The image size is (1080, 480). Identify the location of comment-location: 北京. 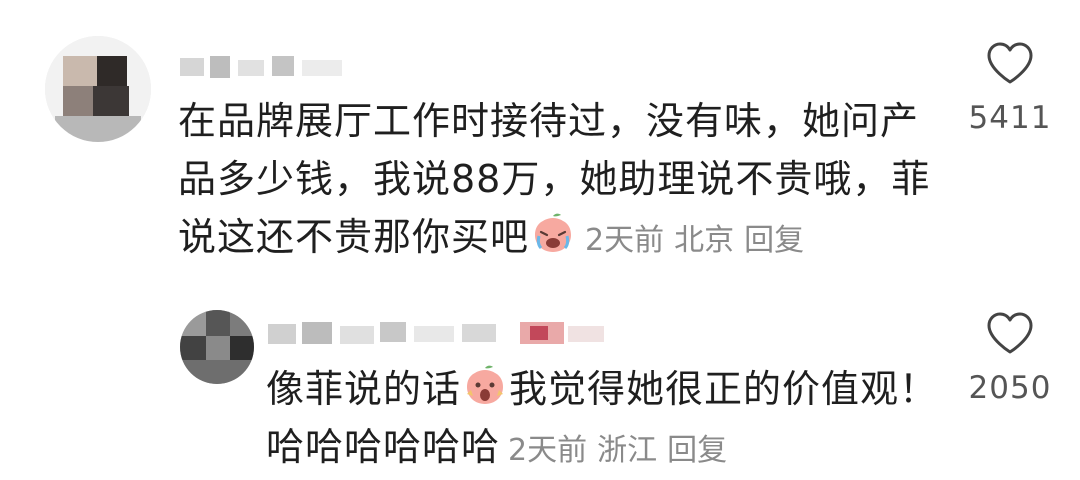
(704, 240).